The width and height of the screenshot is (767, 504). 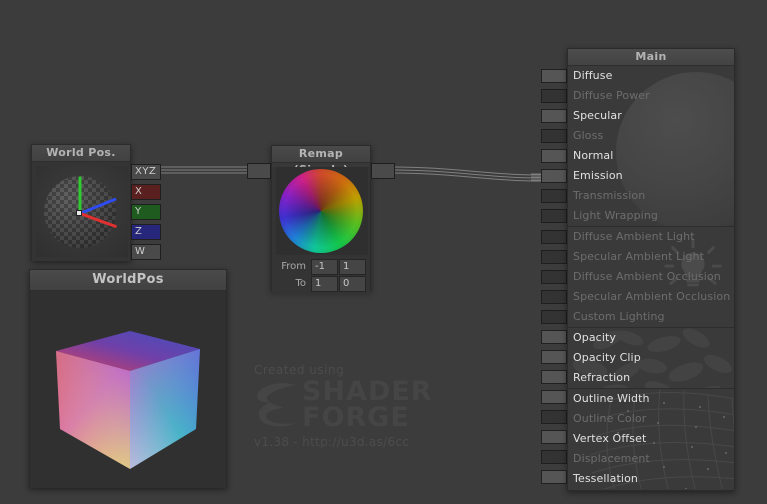 What do you see at coordinates (138, 211) in the screenshot?
I see `output-pin-y-label: Y` at bounding box center [138, 211].